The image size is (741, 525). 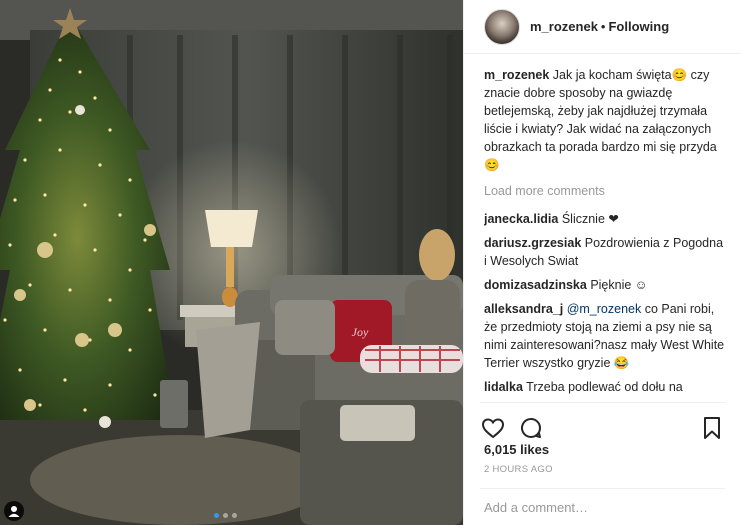 I want to click on comment-username: alleksandra_j, so click(x=523, y=309).